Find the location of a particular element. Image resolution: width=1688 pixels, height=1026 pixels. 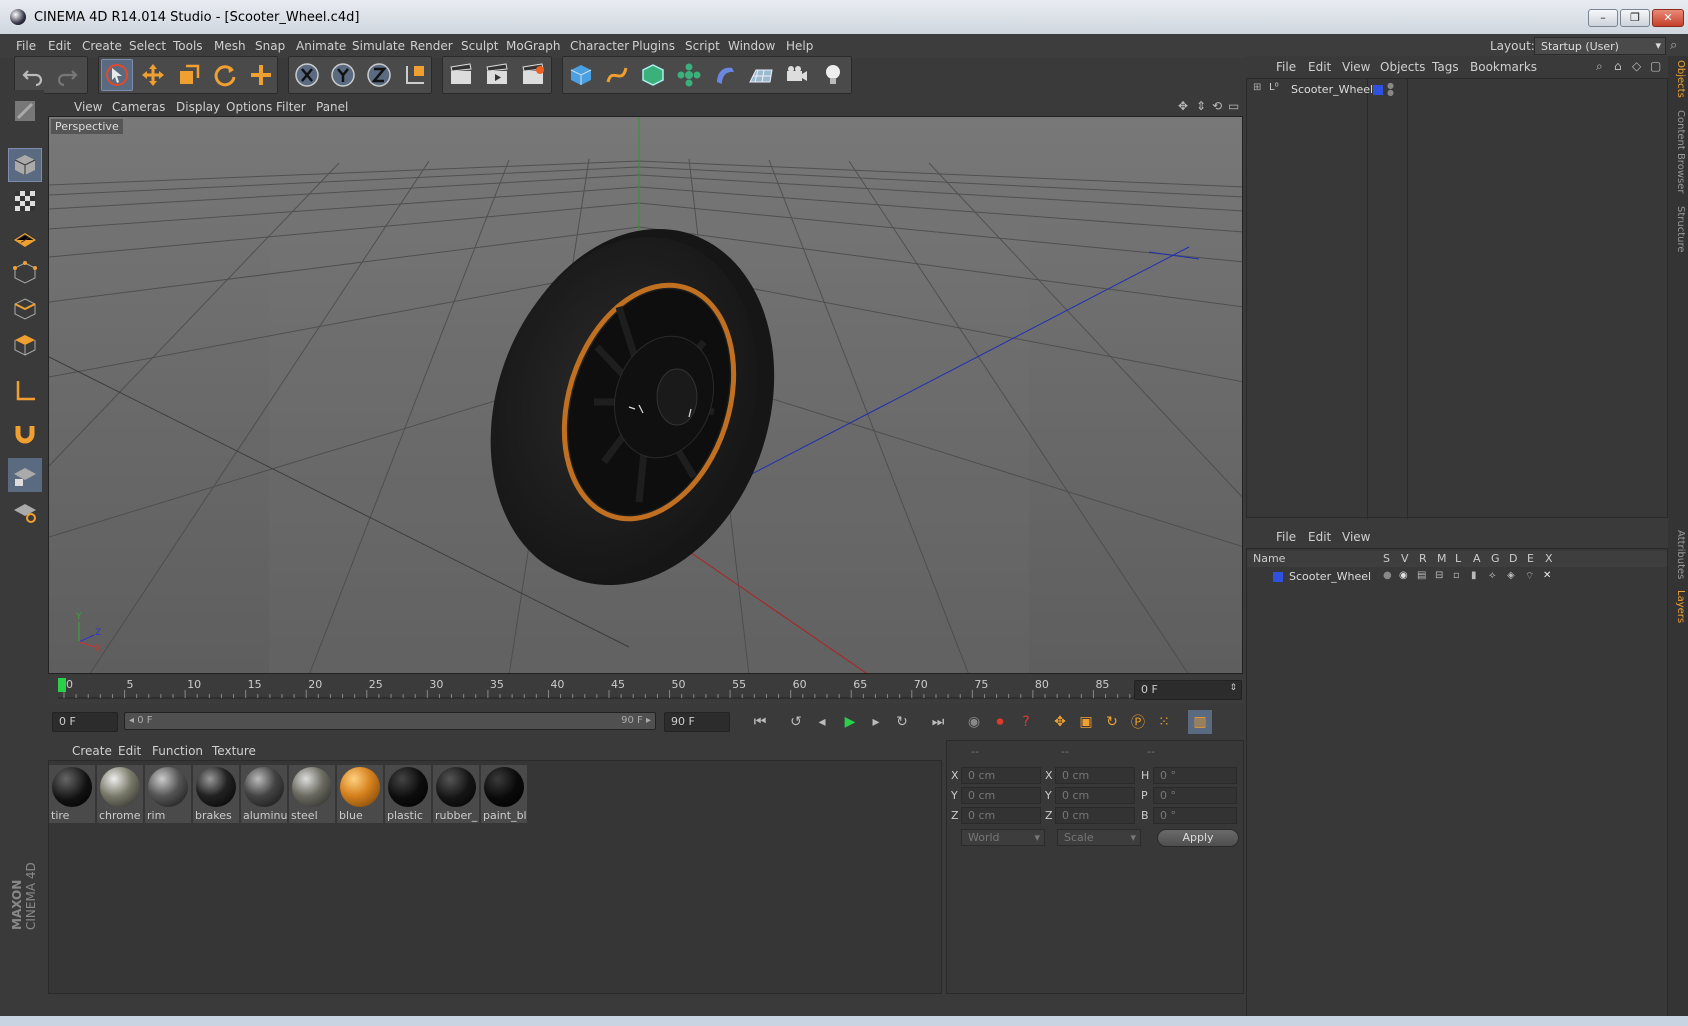

col-render: R is located at coordinates (1423, 558).